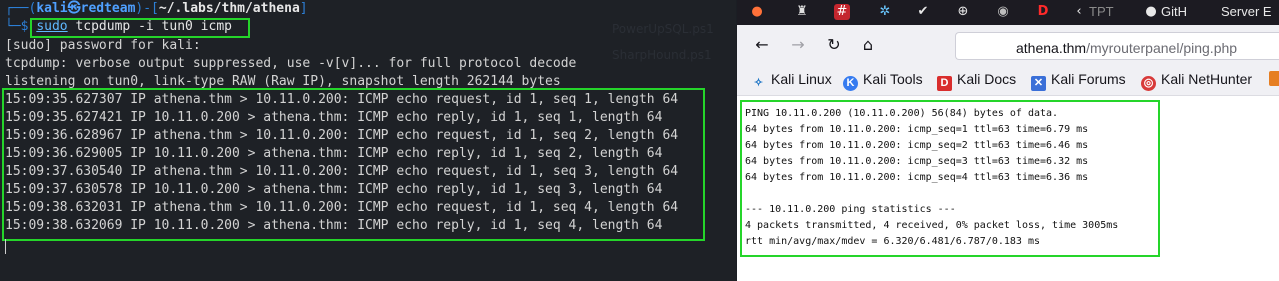 The image size is (1279, 281). What do you see at coordinates (893, 79) in the screenshot?
I see `bookmark-label: Kali Tools` at bounding box center [893, 79].